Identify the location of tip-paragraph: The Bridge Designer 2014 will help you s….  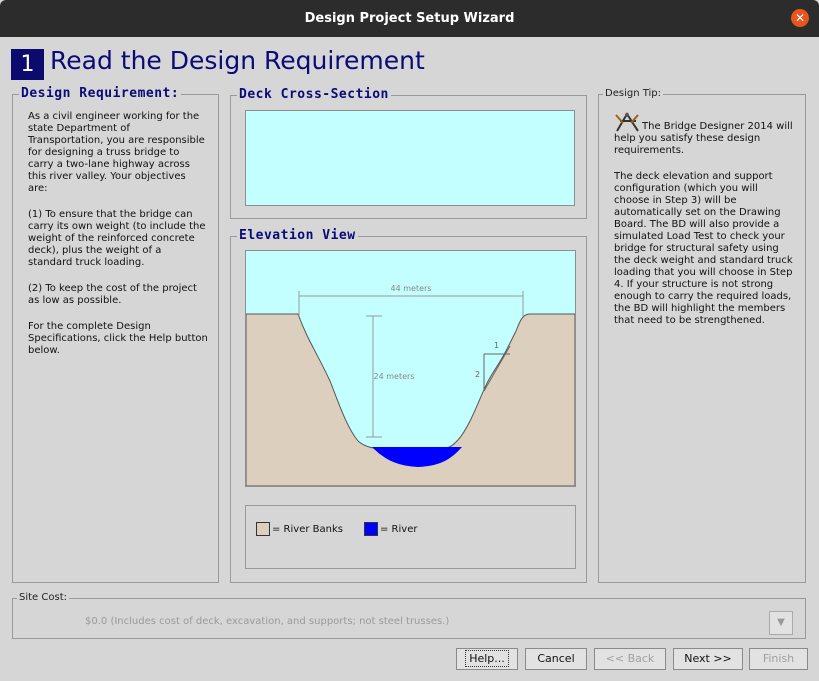
(704, 134).